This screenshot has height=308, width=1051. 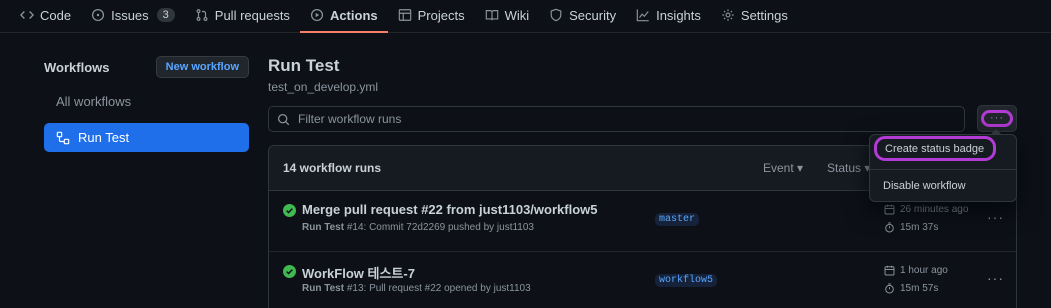 What do you see at coordinates (764, 15) in the screenshot?
I see `tab-settings-label: Settings` at bounding box center [764, 15].